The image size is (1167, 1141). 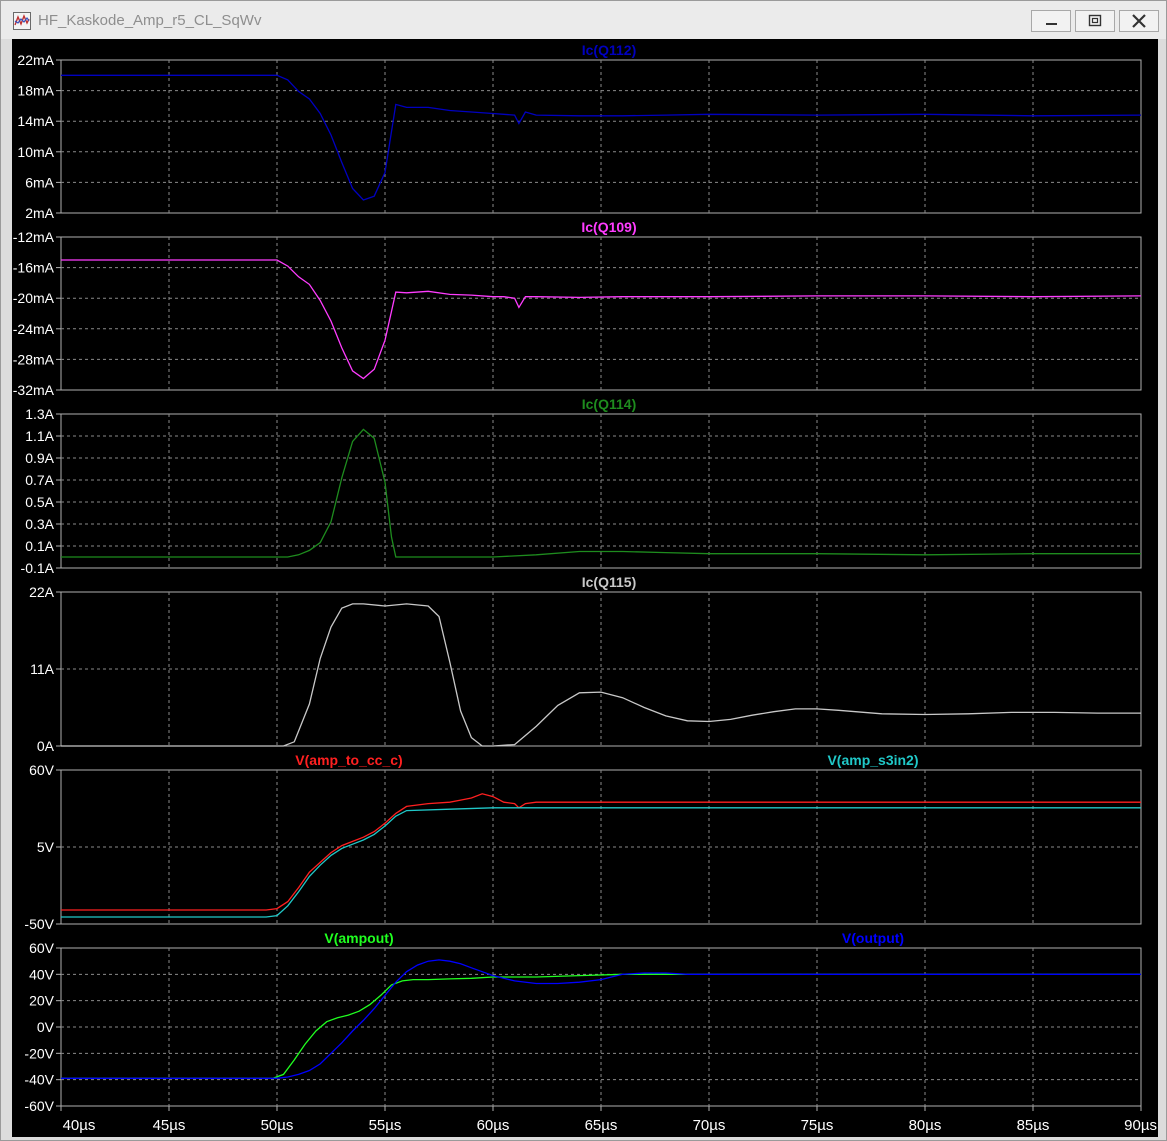 I want to click on y-tick-label: 22mA, so click(x=35, y=60).